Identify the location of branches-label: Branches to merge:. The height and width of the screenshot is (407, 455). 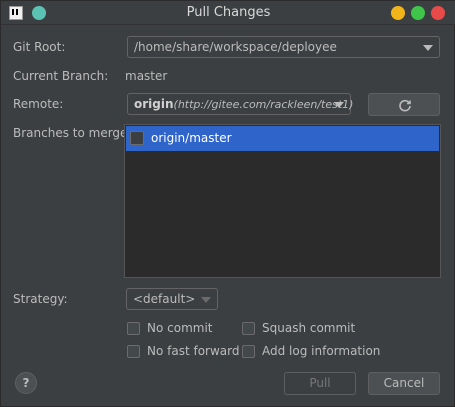
(72, 133).